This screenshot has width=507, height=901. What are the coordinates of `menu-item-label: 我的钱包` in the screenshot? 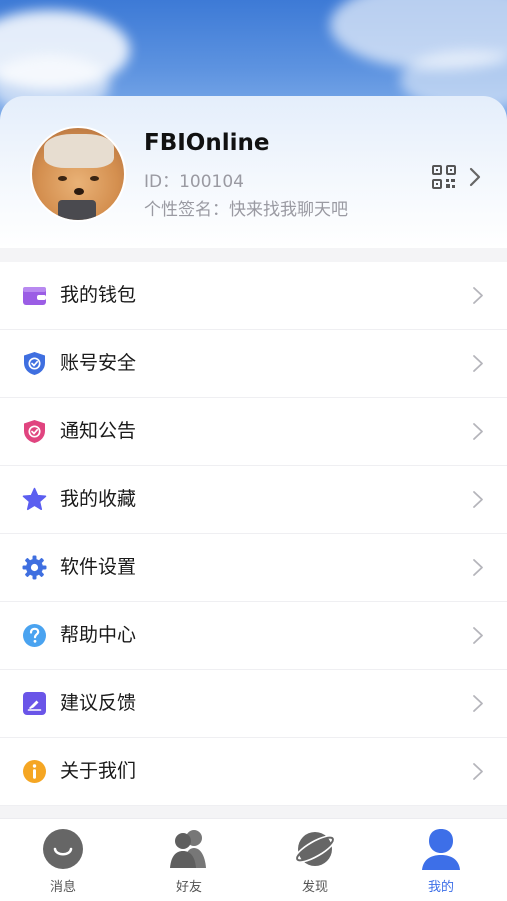 It's located at (98, 295).